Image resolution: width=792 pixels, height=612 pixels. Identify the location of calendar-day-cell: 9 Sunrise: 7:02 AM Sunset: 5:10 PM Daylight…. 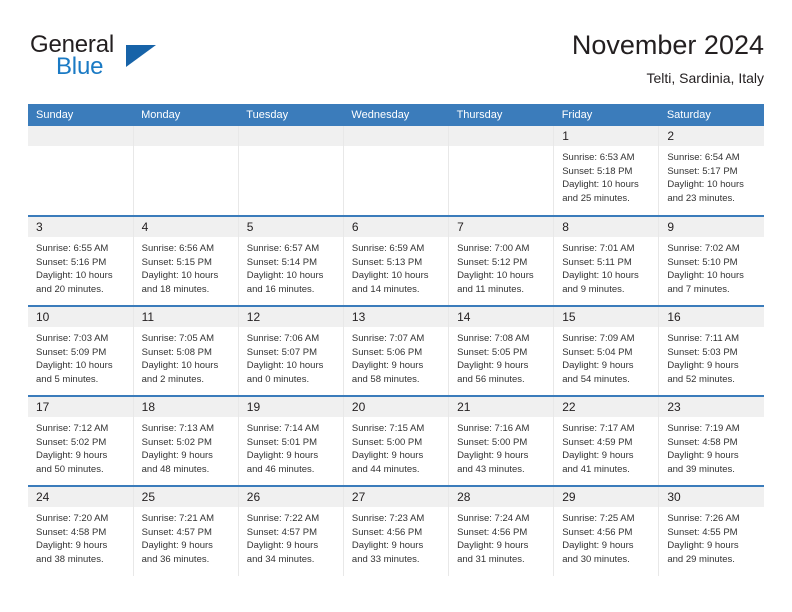
(711, 261).